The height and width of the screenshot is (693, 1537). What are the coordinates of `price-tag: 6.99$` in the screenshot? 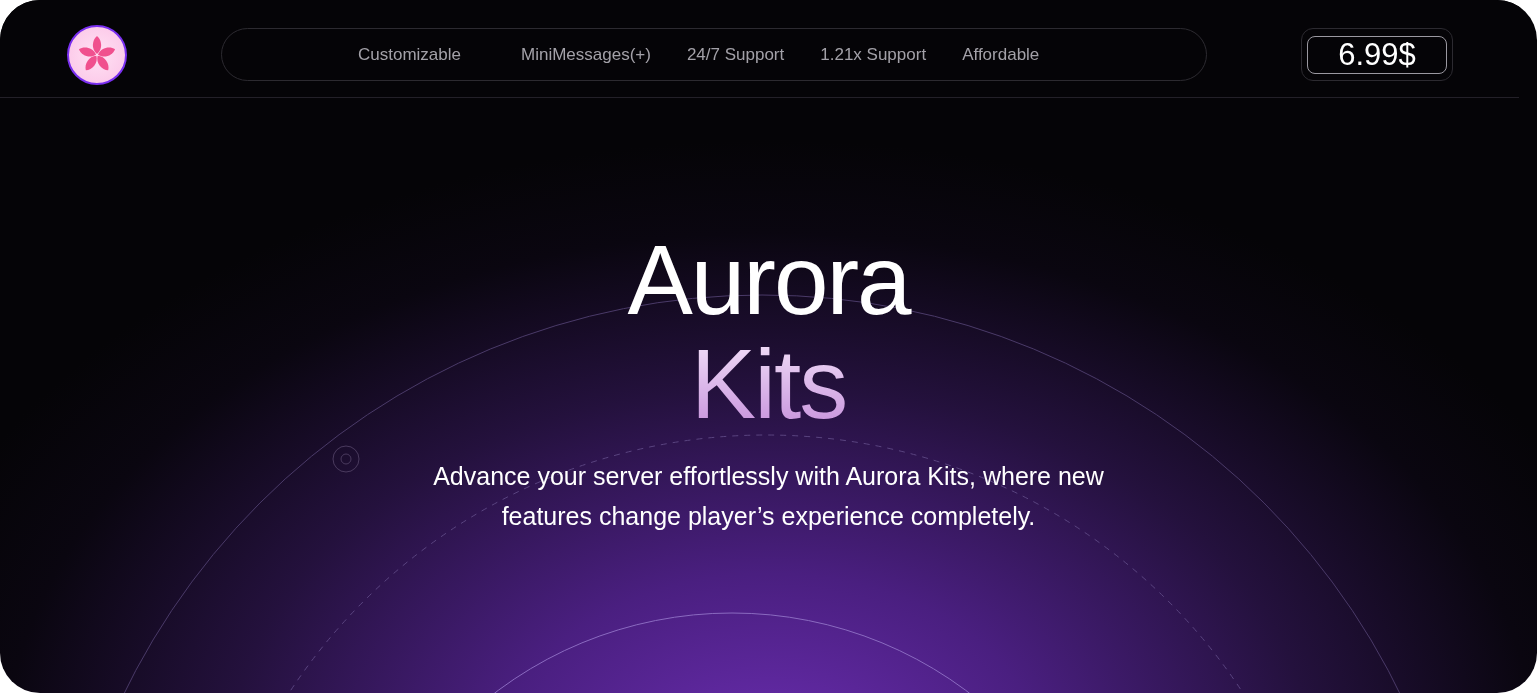 It's located at (1377, 54).